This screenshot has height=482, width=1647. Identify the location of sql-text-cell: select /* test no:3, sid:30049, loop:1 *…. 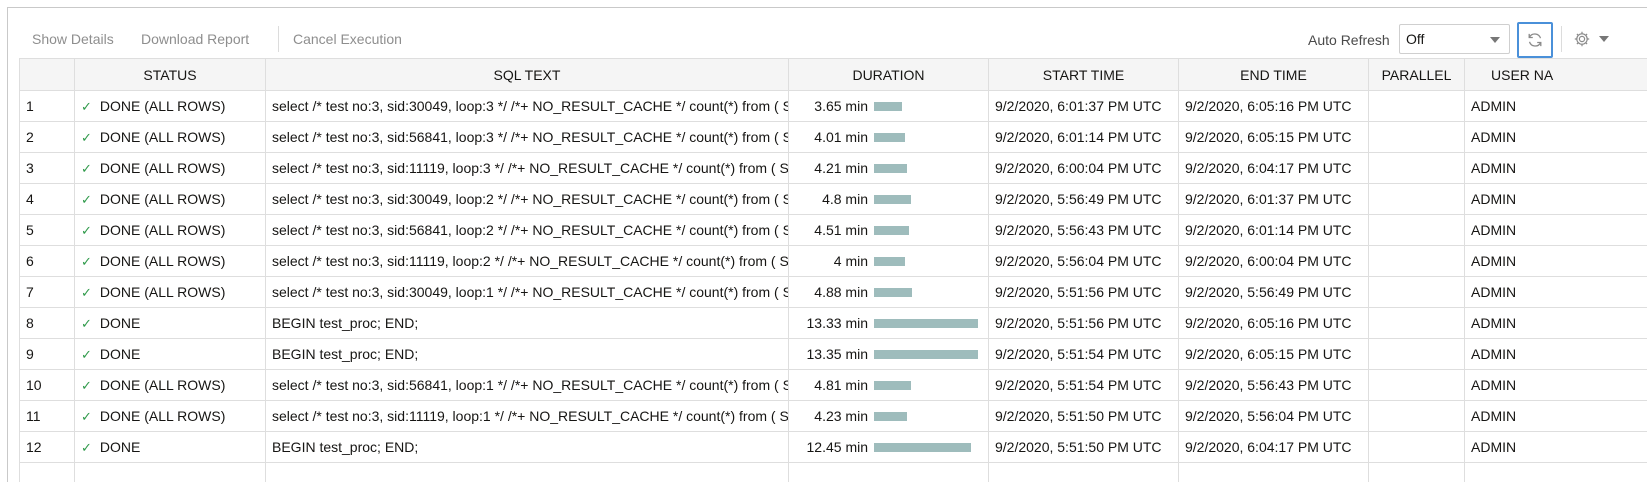
(527, 292).